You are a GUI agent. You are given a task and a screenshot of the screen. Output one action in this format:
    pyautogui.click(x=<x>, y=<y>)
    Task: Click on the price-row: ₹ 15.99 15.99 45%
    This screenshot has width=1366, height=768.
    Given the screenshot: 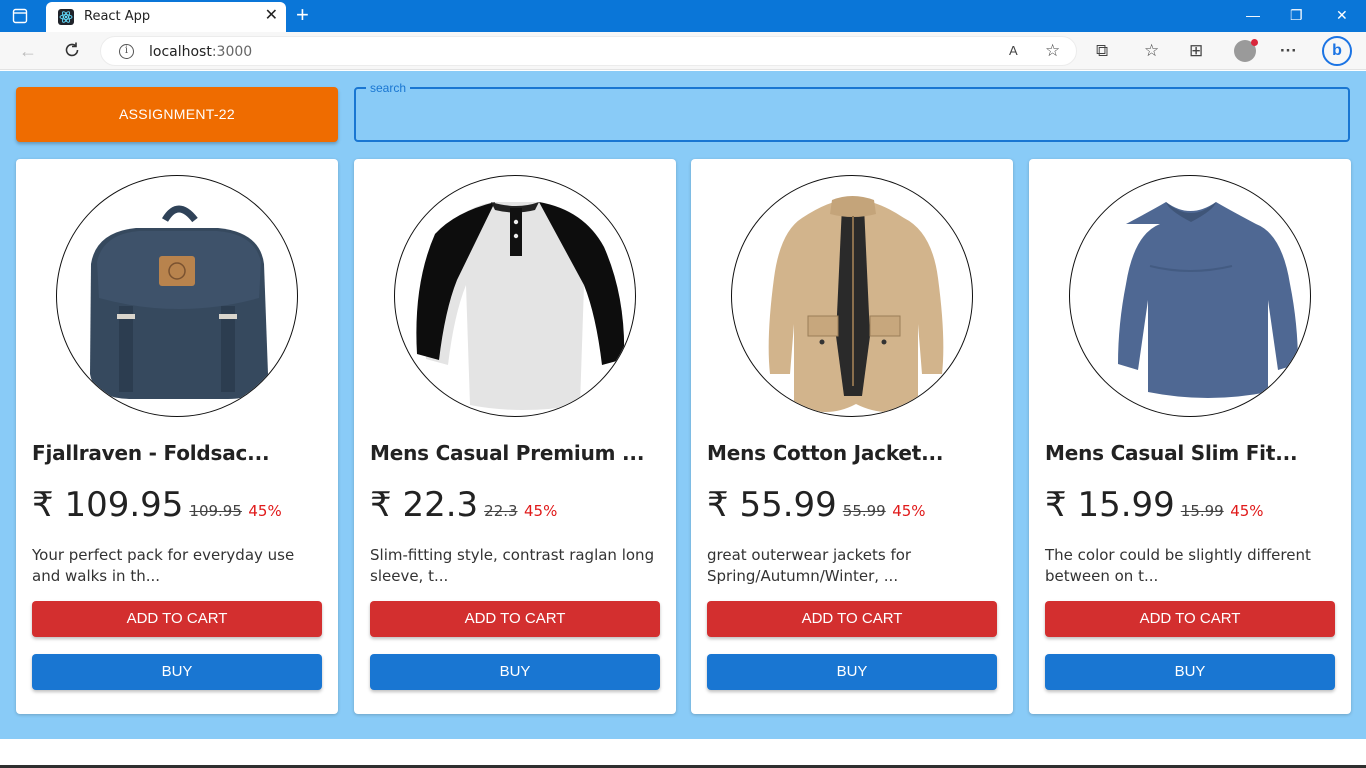 What is the action you would take?
    pyautogui.click(x=1154, y=505)
    